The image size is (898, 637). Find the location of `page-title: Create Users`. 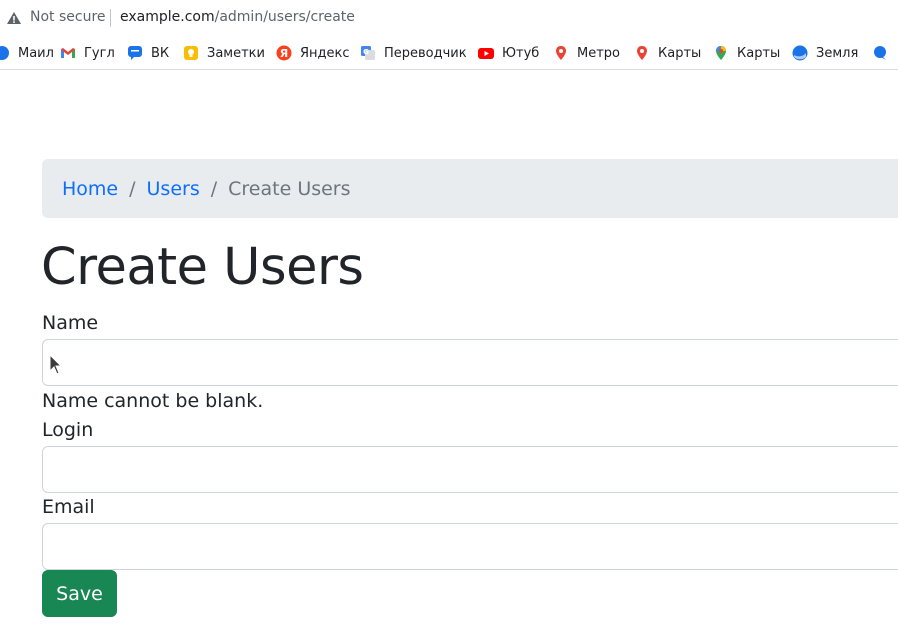

page-title: Create Users is located at coordinates (202, 267).